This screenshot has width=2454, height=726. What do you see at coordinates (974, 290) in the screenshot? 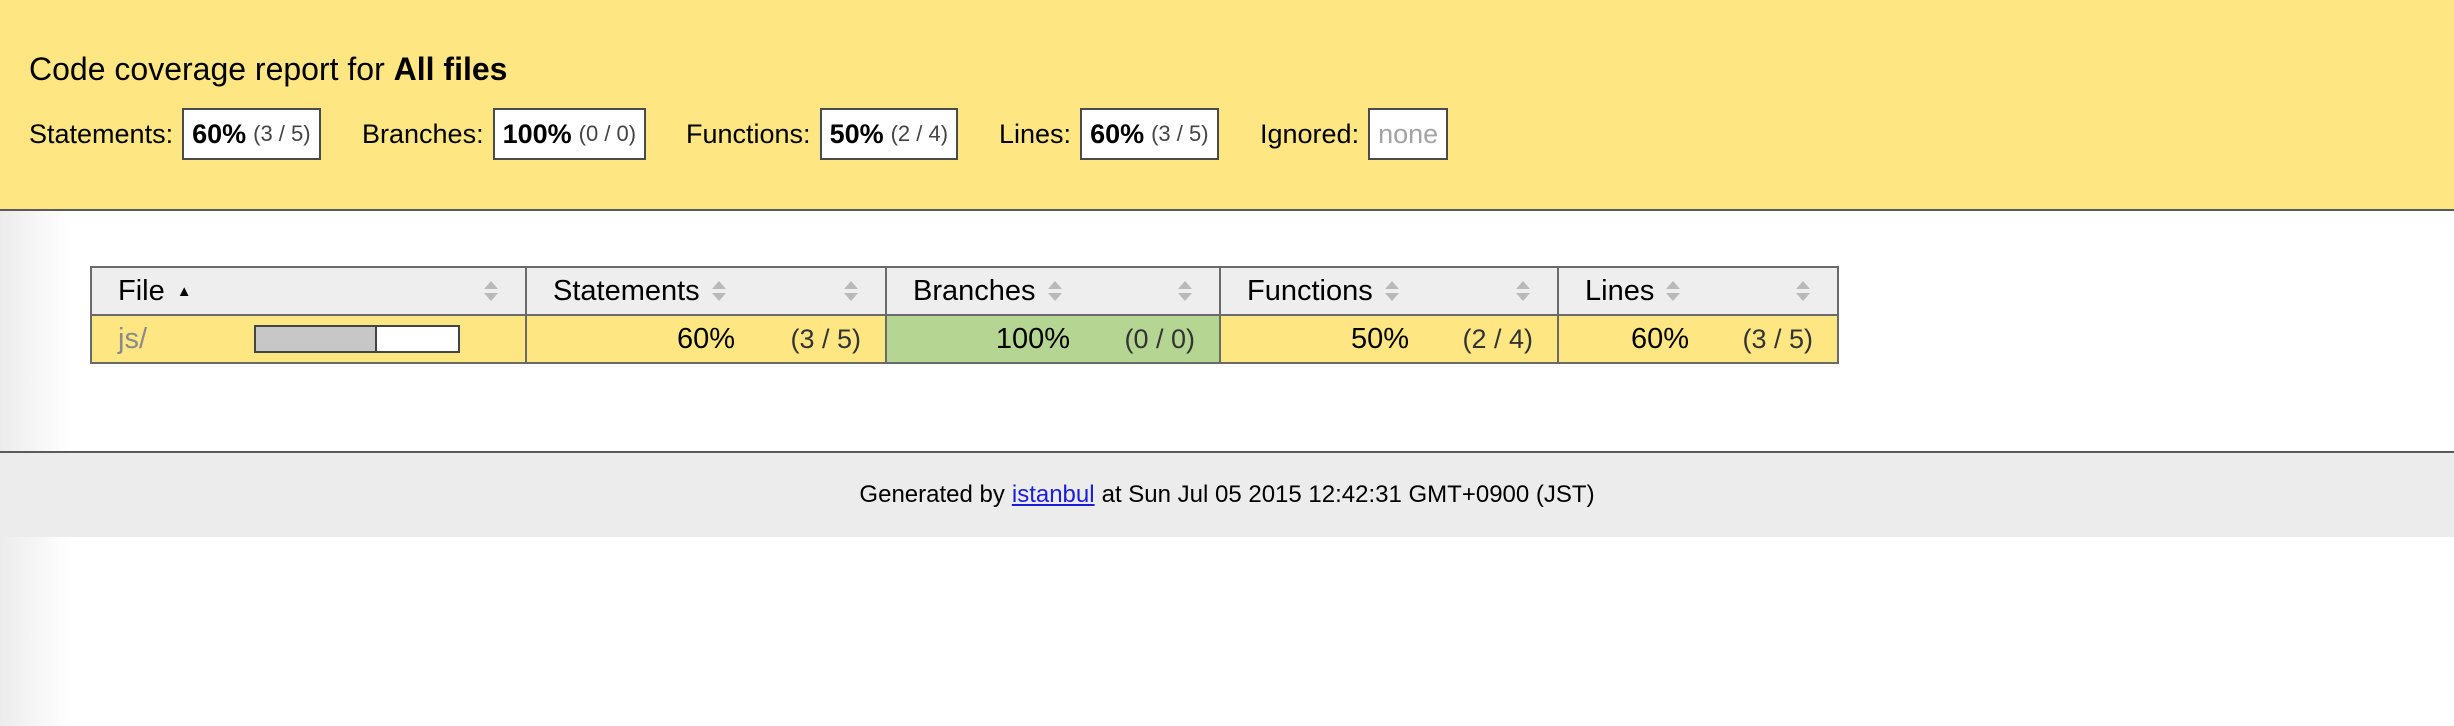
I see `column-header-branches-label: Branches` at bounding box center [974, 290].